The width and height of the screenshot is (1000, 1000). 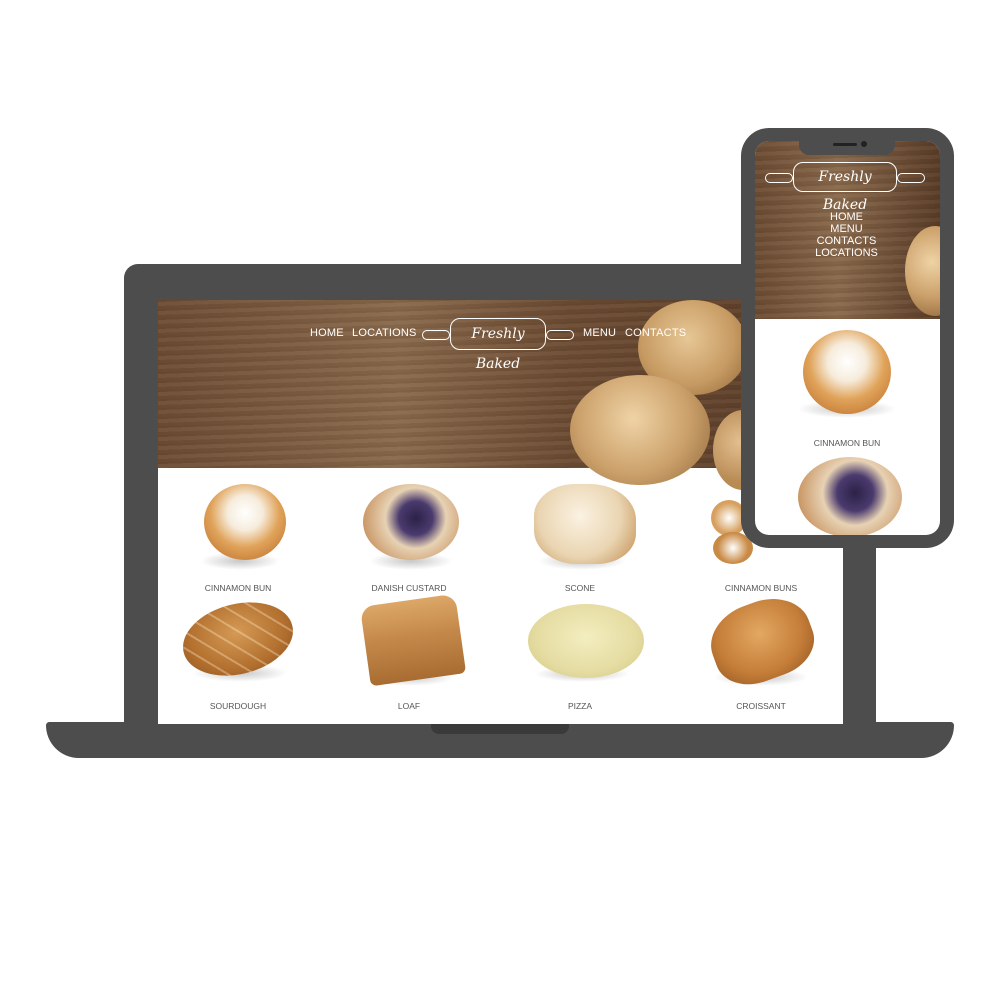 I want to click on bread-roll-image, so click(x=640, y=430).